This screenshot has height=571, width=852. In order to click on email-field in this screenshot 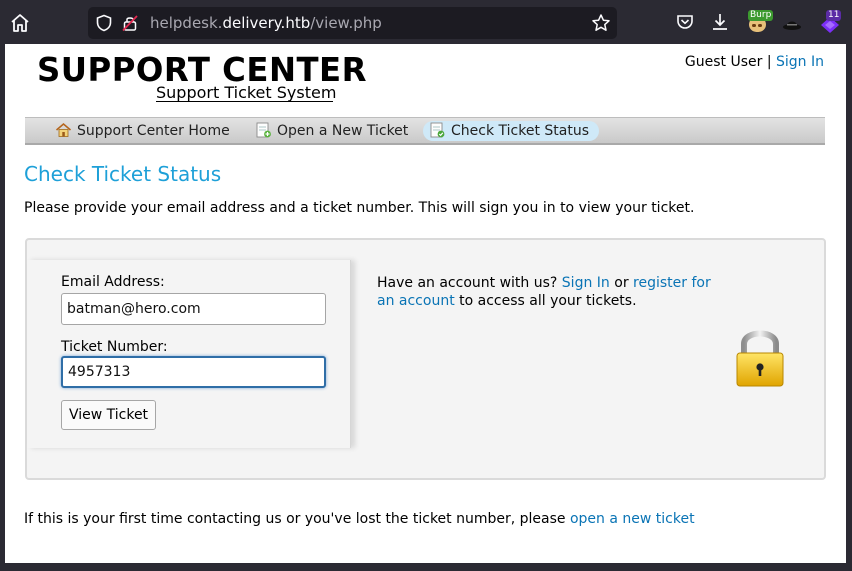, I will do `click(193, 309)`.